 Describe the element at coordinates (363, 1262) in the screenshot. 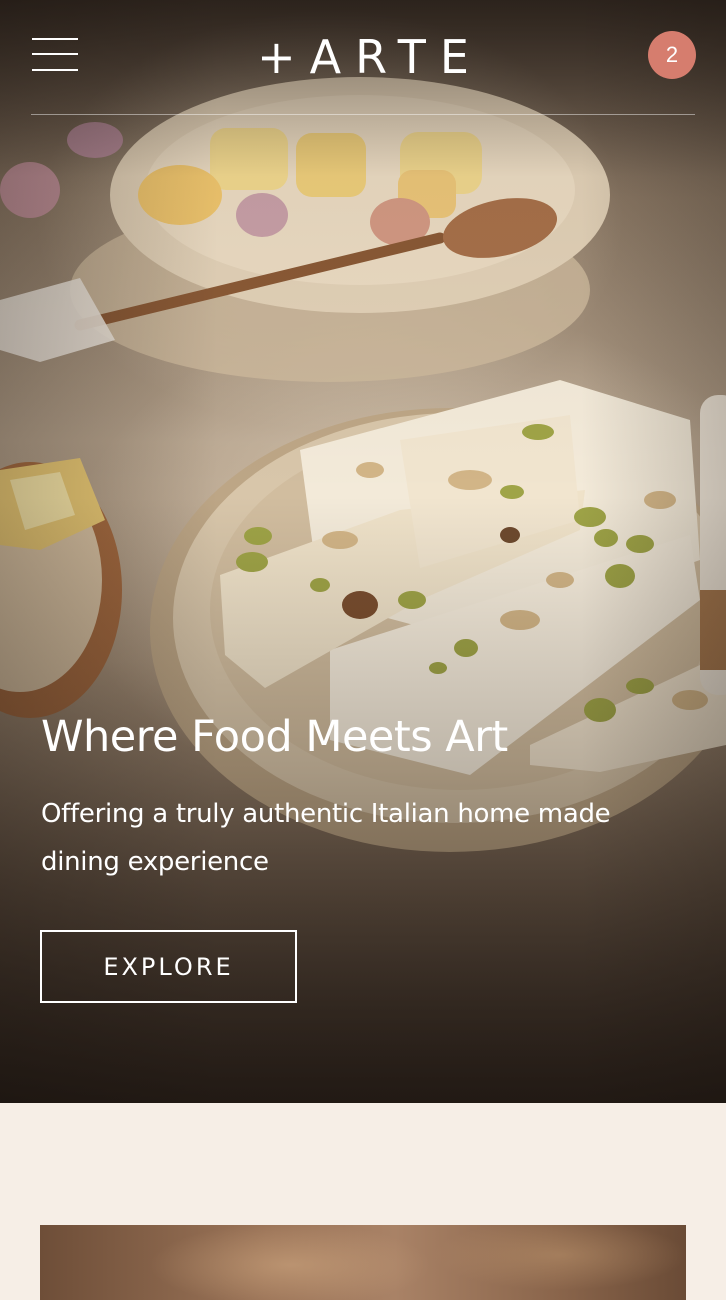

I see `section-image` at that location.